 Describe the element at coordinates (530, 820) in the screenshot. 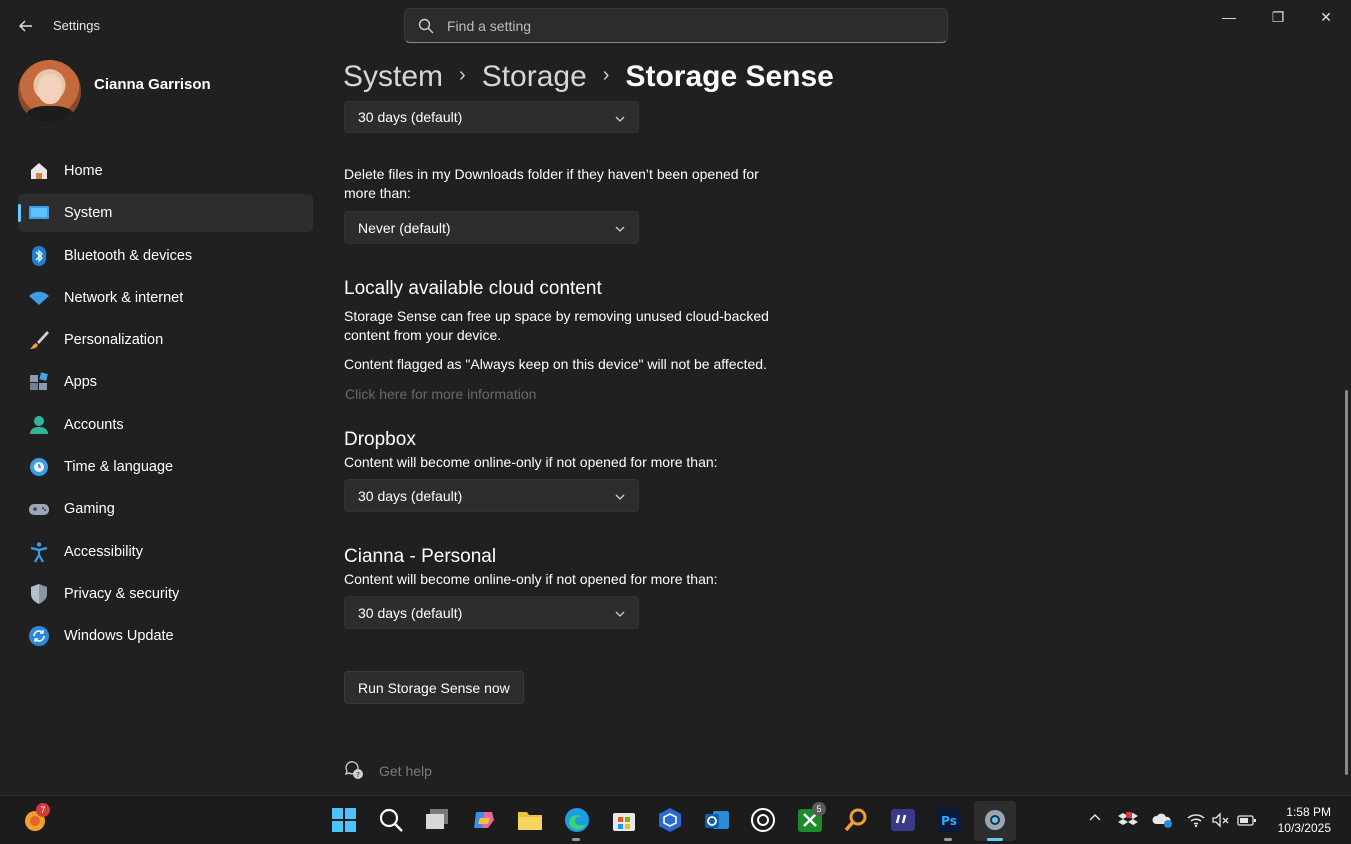

I see `file-explorer-icon` at that location.